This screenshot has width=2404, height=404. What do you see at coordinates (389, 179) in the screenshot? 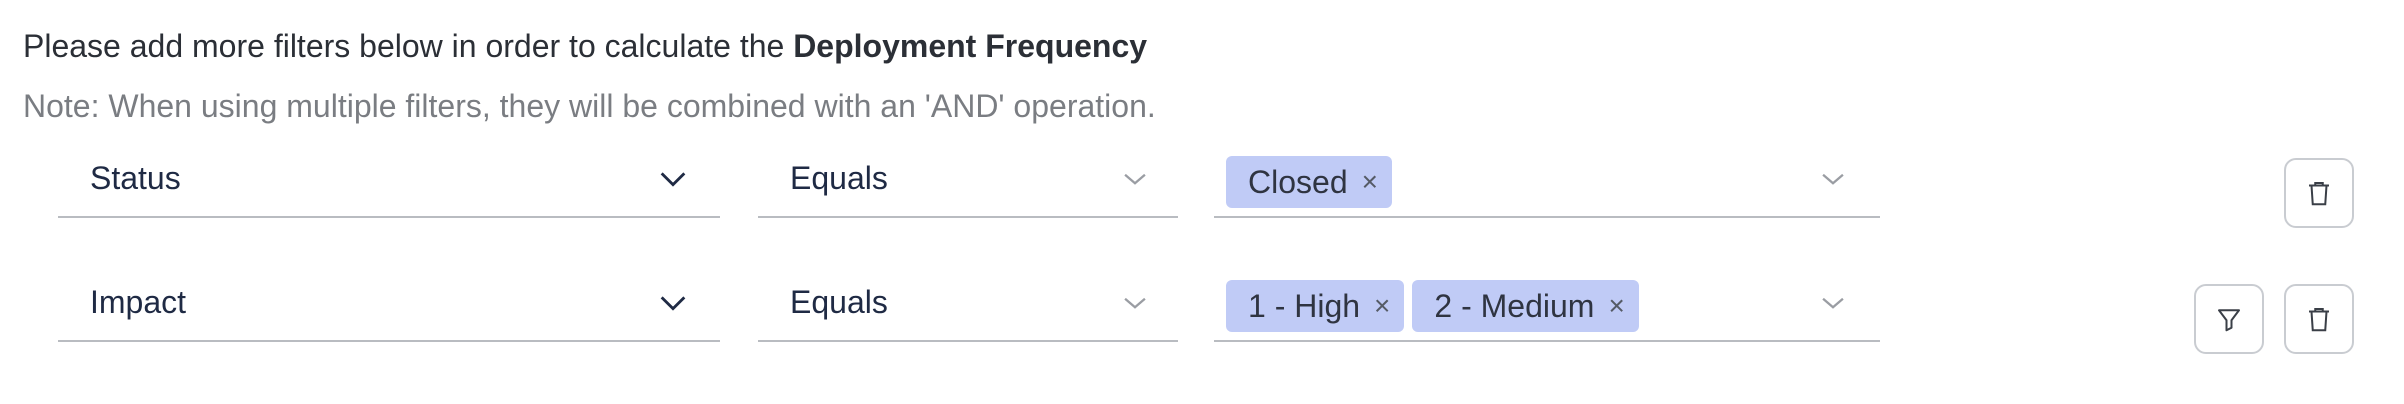
I see `field-select: Status` at bounding box center [389, 179].